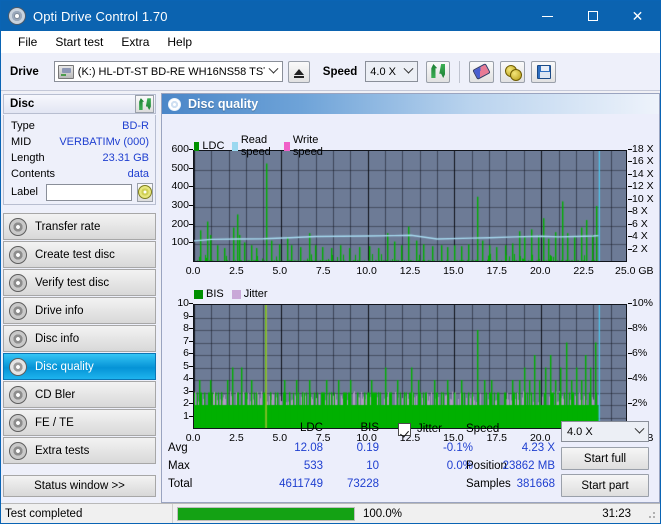 Image resolution: width=661 pixels, height=524 pixels. Describe the element at coordinates (641, 186) in the screenshot. I see `right-y-tick-label: 12 X` at that location.